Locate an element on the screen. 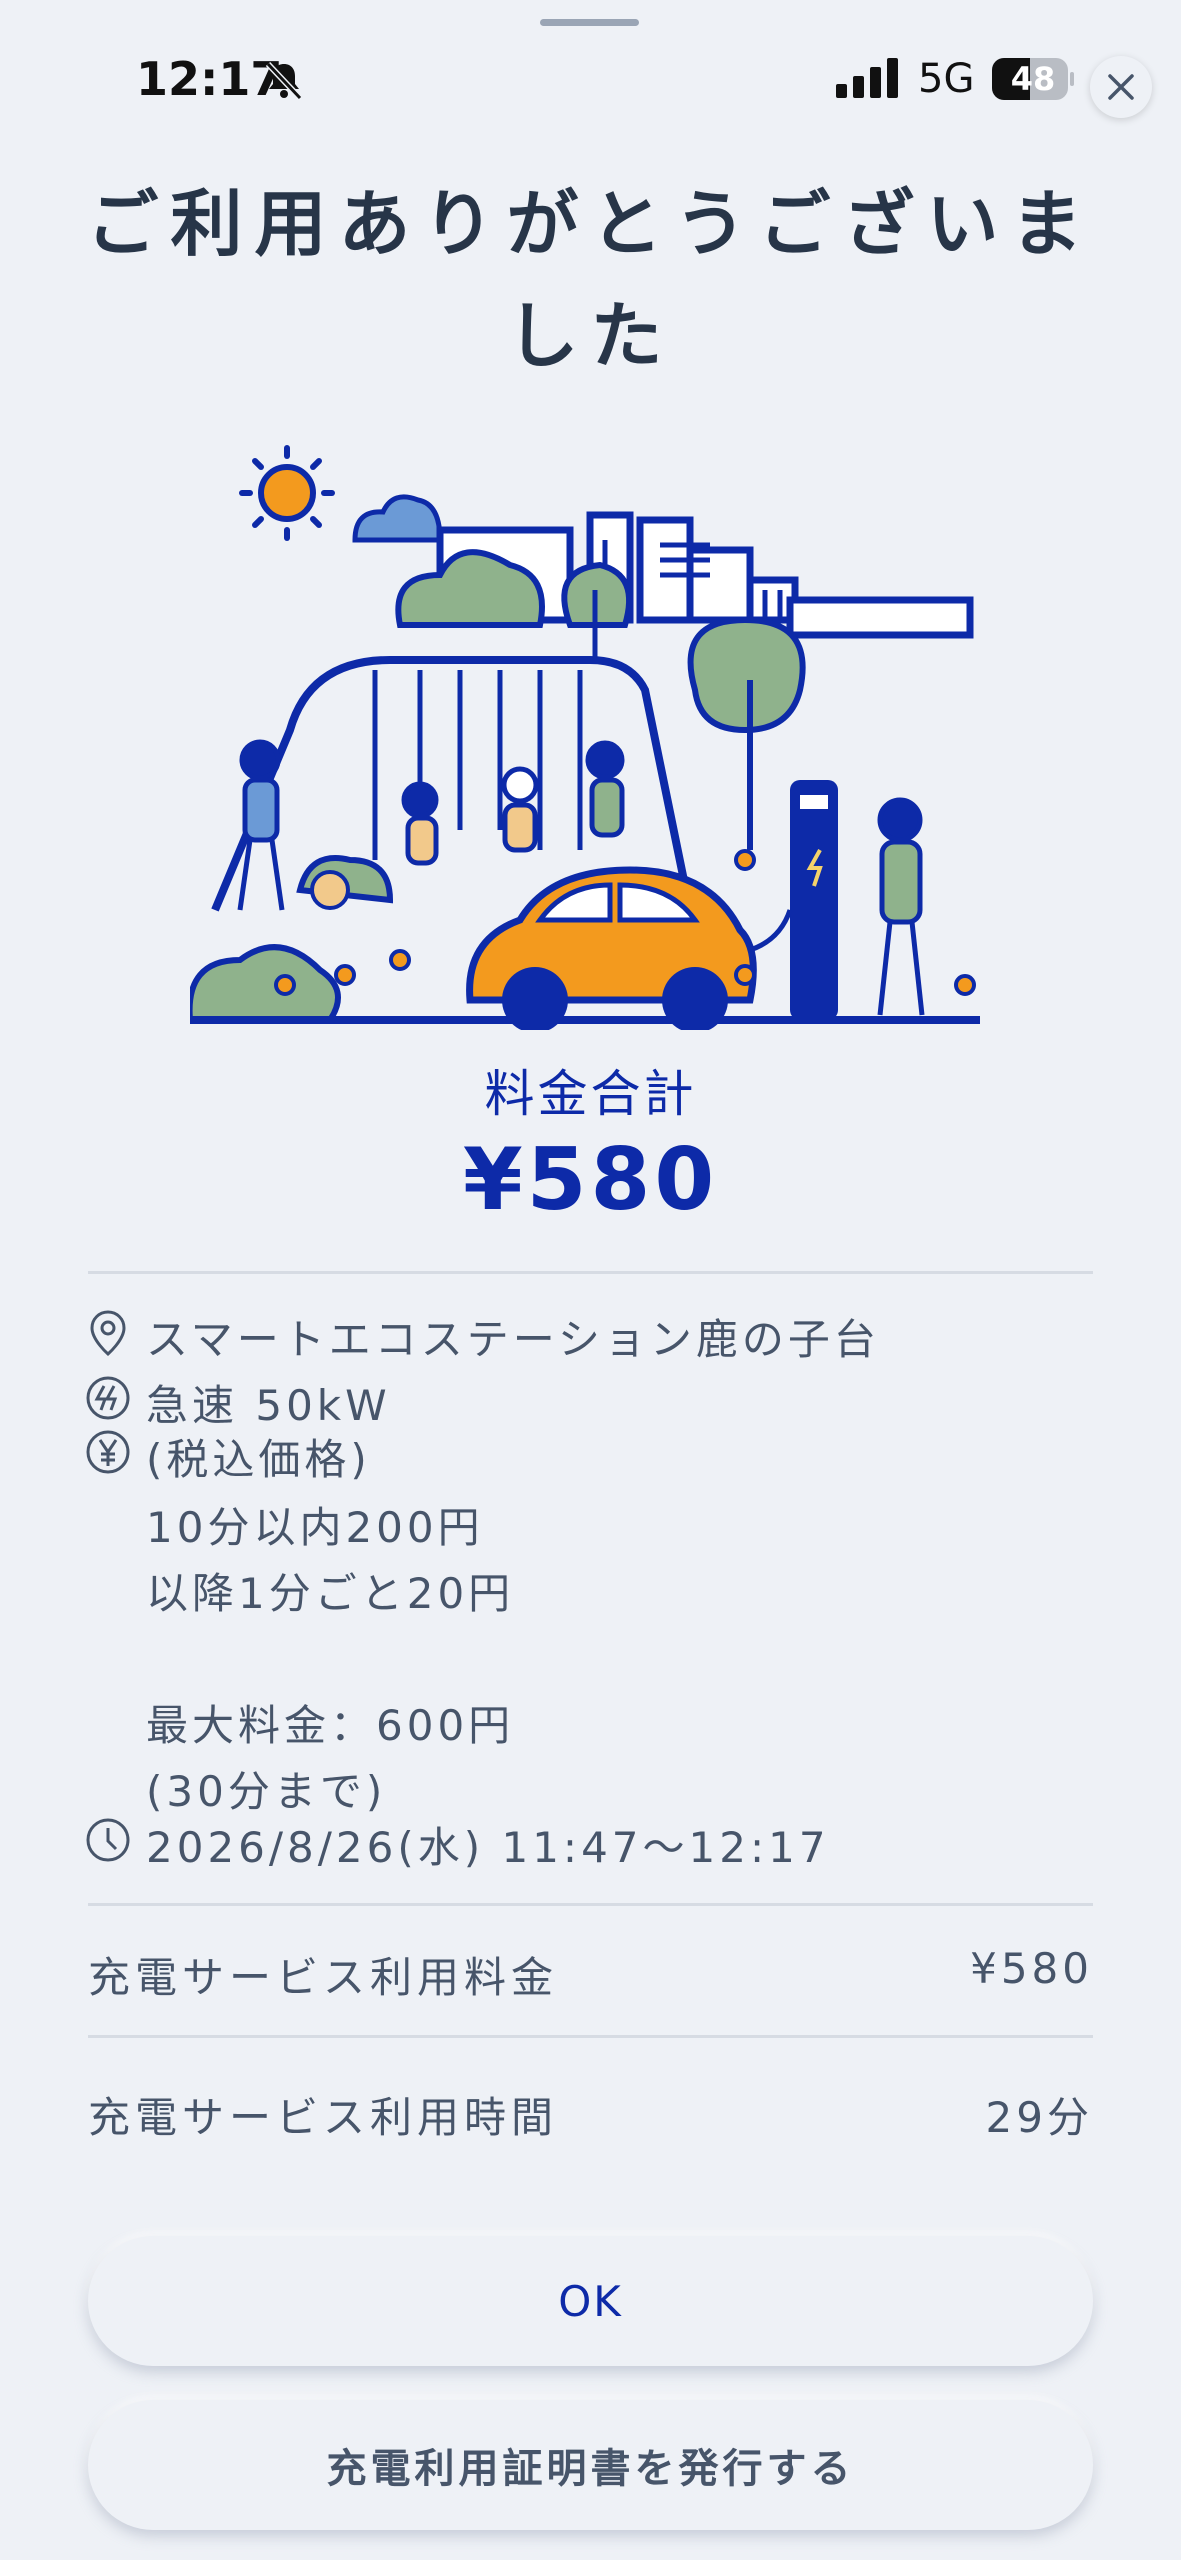 This screenshot has height=2560, width=1181. price-line-2: 以降1分ごと20円 is located at coordinates (330, 1593).